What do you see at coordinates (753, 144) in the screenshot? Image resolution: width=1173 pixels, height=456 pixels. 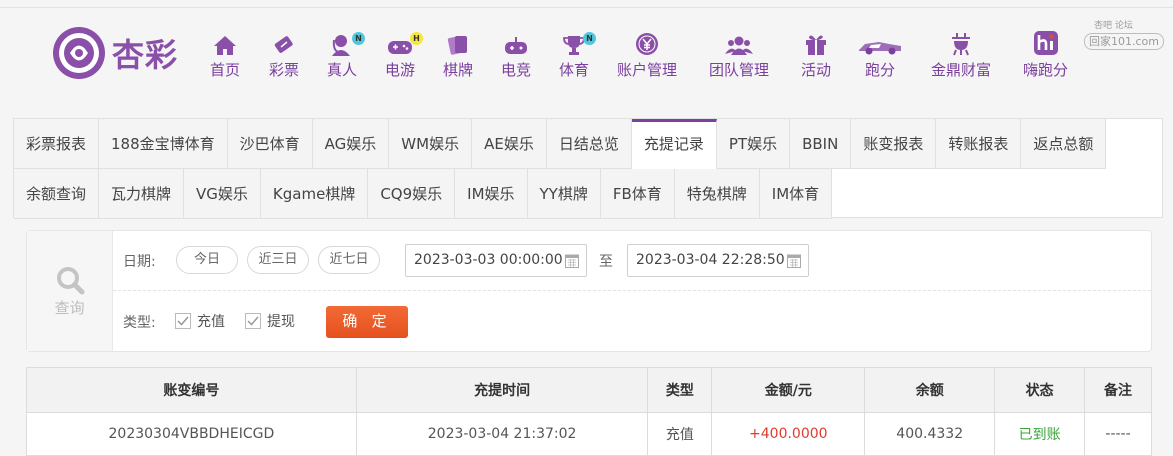 I see `tab-pt: PT娱乐` at bounding box center [753, 144].